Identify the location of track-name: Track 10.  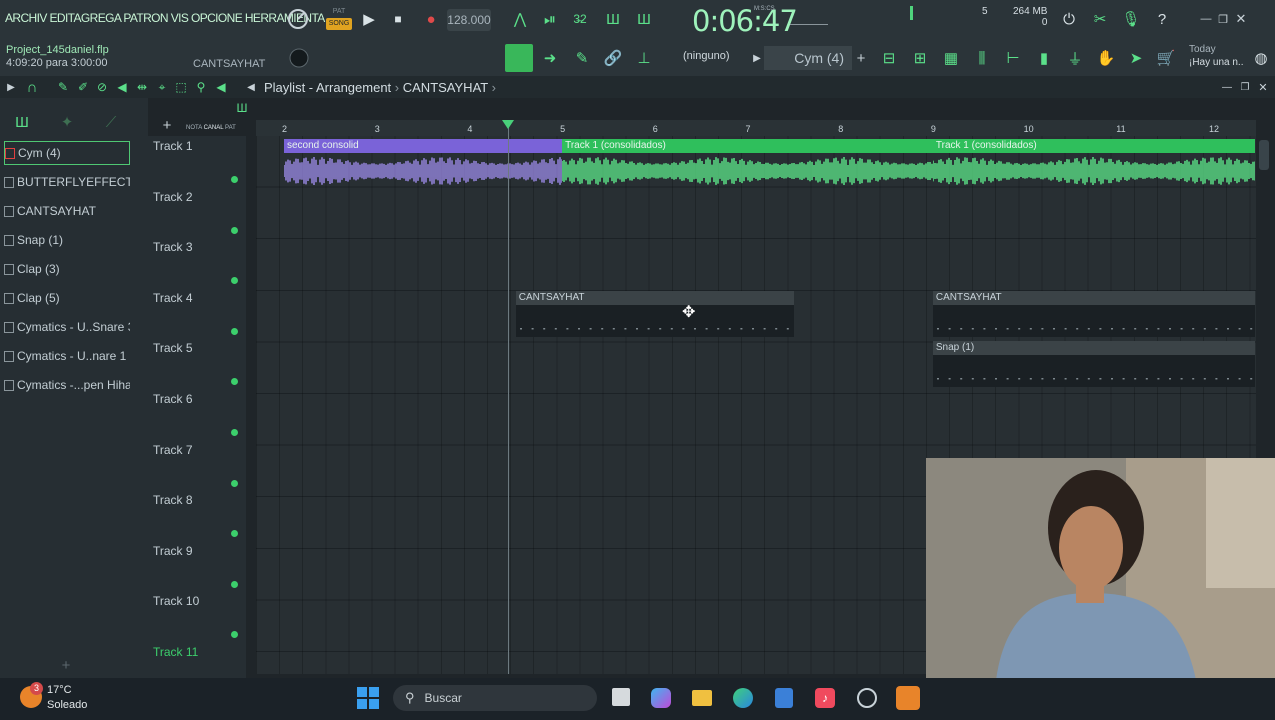
(176, 601).